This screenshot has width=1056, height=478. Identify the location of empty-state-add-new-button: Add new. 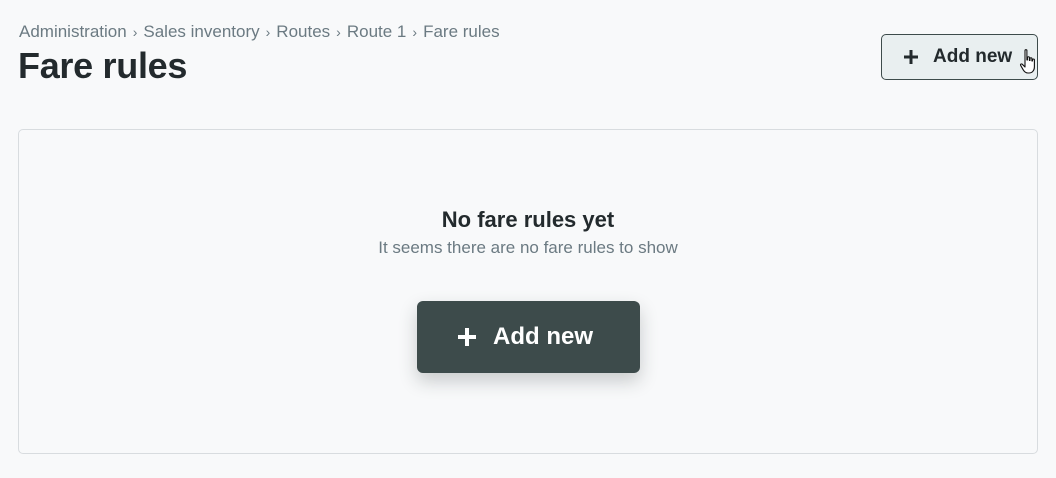
(528, 337).